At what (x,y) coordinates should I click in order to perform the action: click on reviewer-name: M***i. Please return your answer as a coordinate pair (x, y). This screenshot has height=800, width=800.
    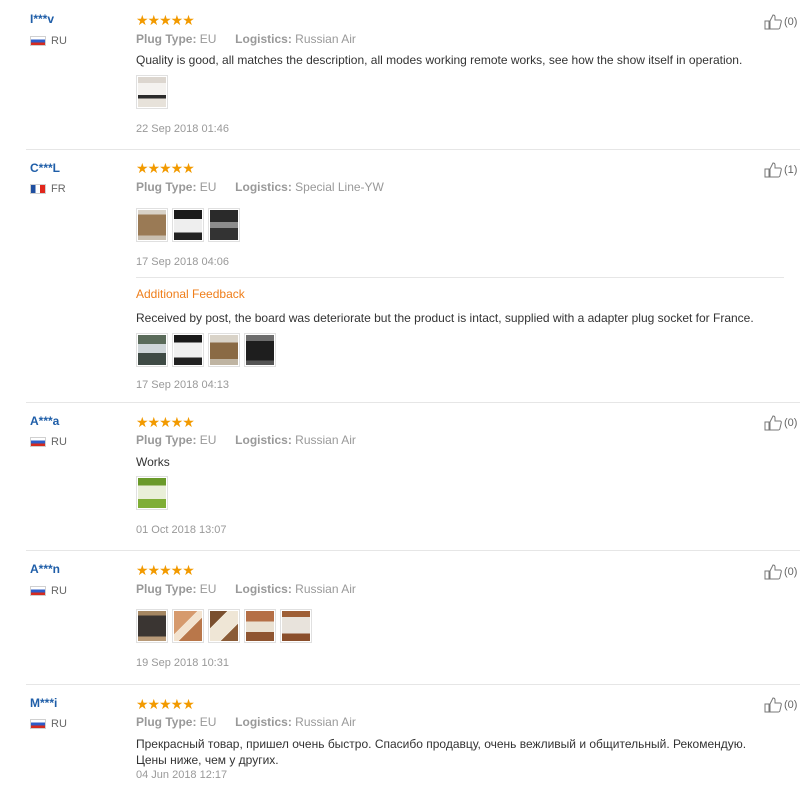
    Looking at the image, I should click on (43, 703).